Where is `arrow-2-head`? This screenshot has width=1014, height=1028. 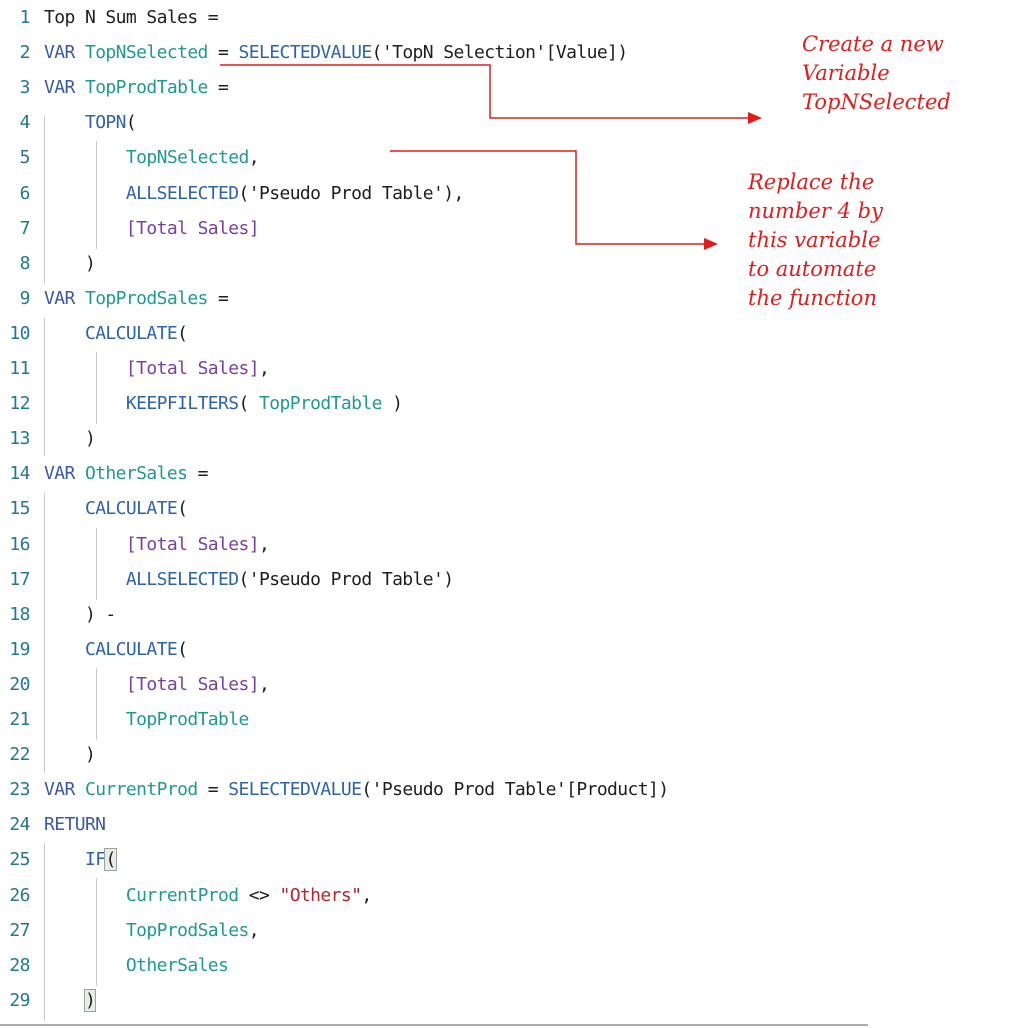 arrow-2-head is located at coordinates (711, 244).